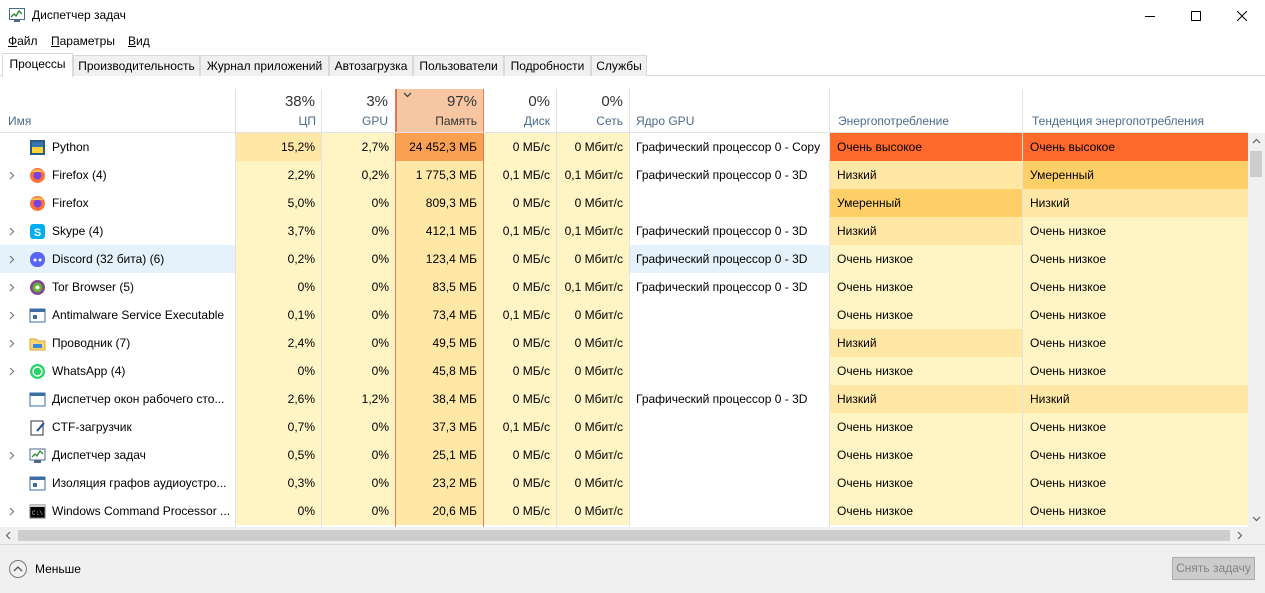  What do you see at coordinates (117, 231) in the screenshot?
I see `process-name-cell: S Skype (4)` at bounding box center [117, 231].